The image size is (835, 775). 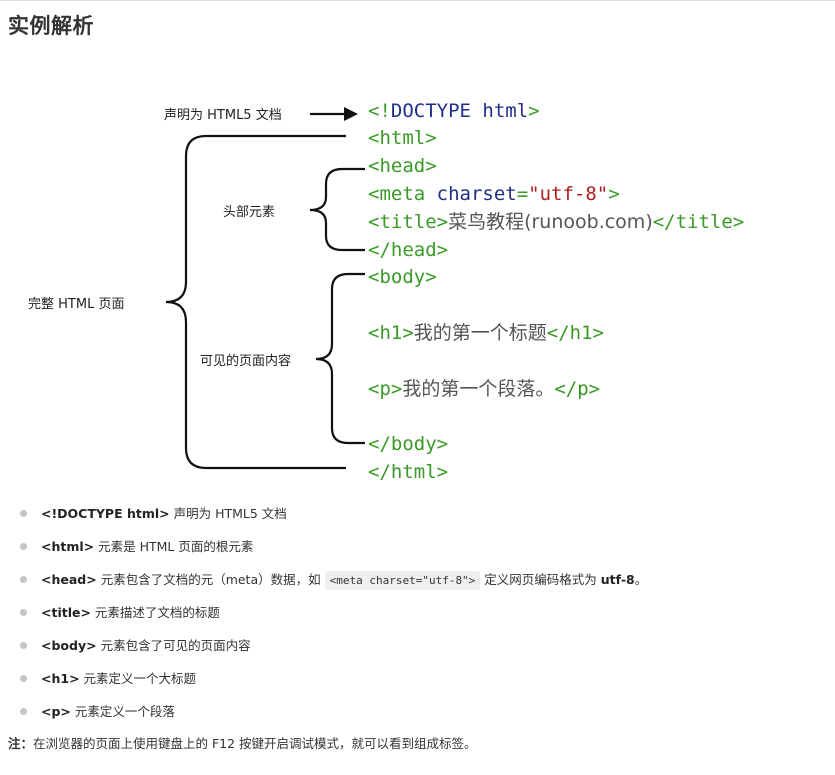 I want to click on page-brace, so click(x=255, y=302).